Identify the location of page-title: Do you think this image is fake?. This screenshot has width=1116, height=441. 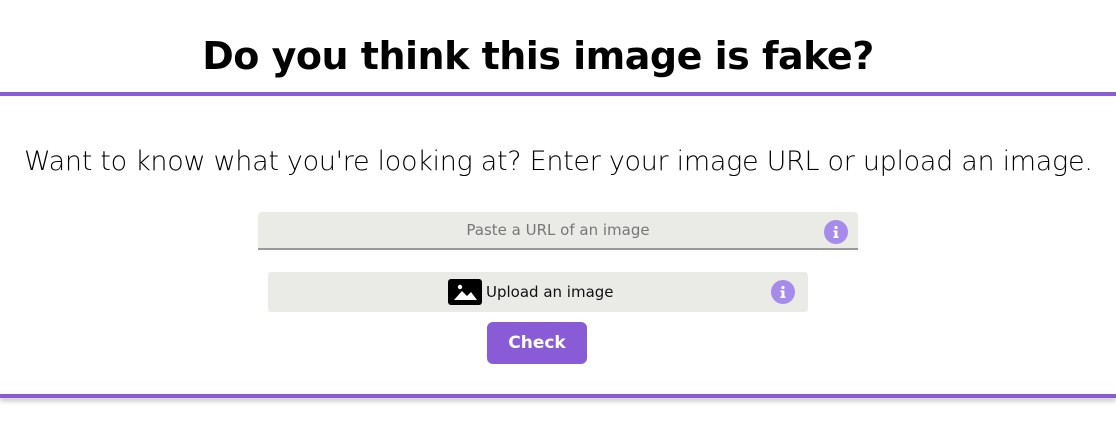
(538, 56).